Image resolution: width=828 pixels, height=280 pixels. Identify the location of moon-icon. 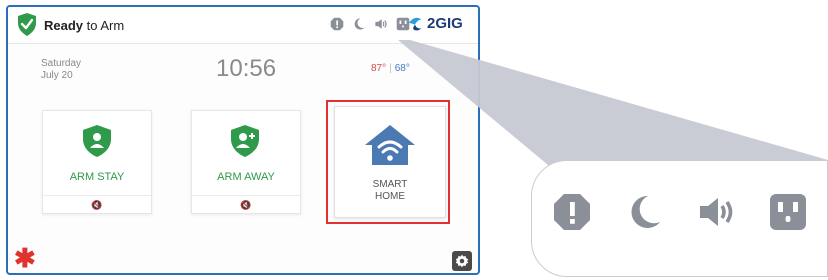
(644, 212).